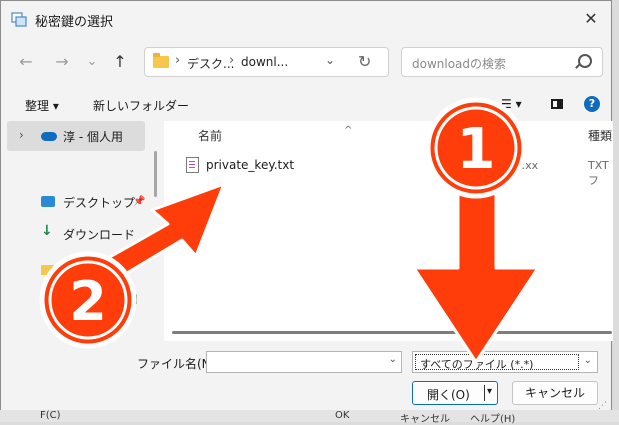 The height and width of the screenshot is (425, 619). Describe the element at coordinates (395, 171) in the screenshot. I see `file-row-private-key: private_key.txt 2024/xx/28 1x:xx TXT フ` at that location.